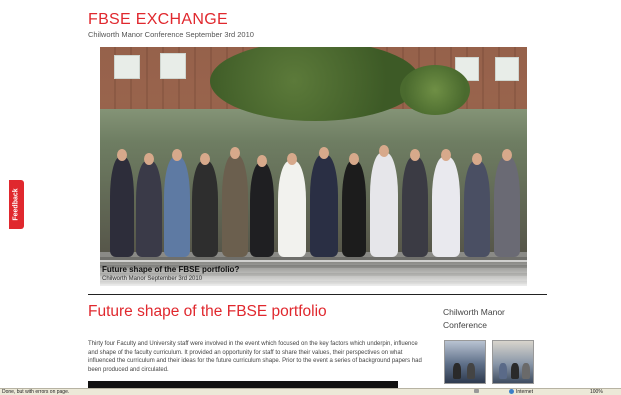 Image resolution: width=621 pixels, height=395 pixels. Describe the element at coordinates (152, 279) in the screenshot. I see `hero-caption-subtitle: Chilworth Manor September 3rd 2010` at that location.